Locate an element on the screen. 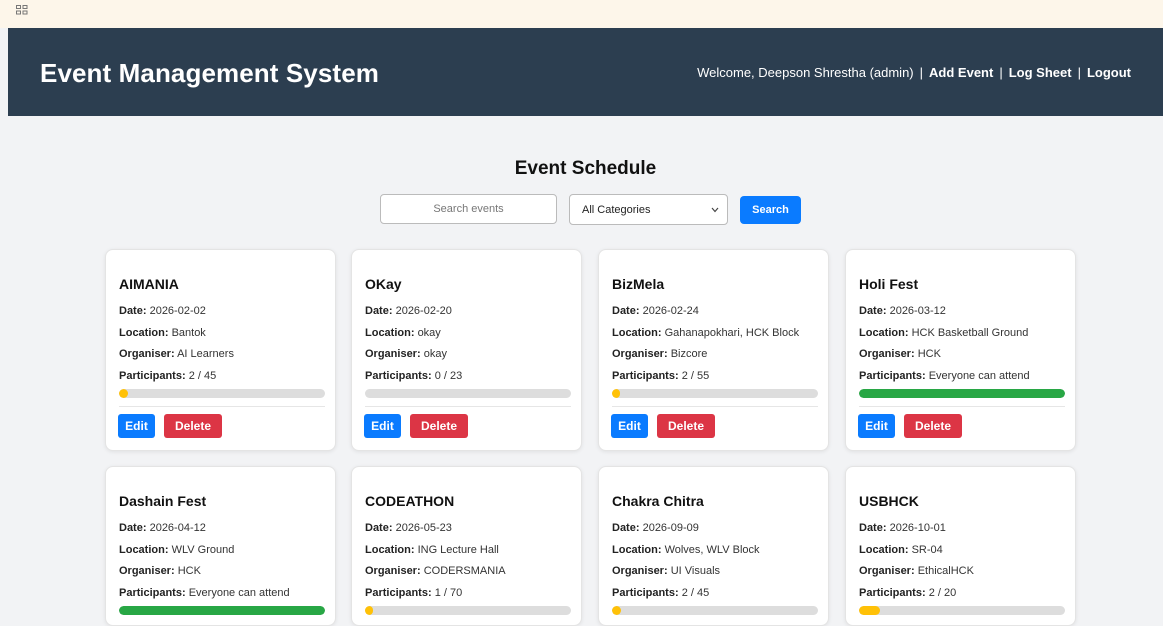  event-location: Location: Wolves, WLV Block is located at coordinates (686, 550).